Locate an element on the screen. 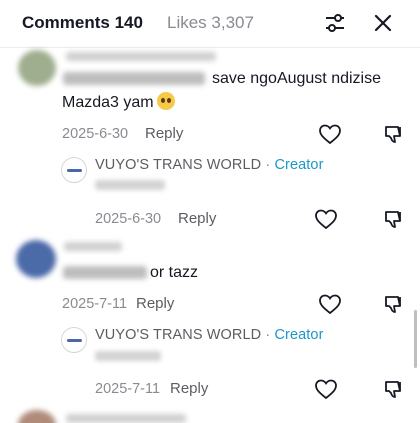  comments-header: Comments 140 Likes 3,307 is located at coordinates (210, 24).